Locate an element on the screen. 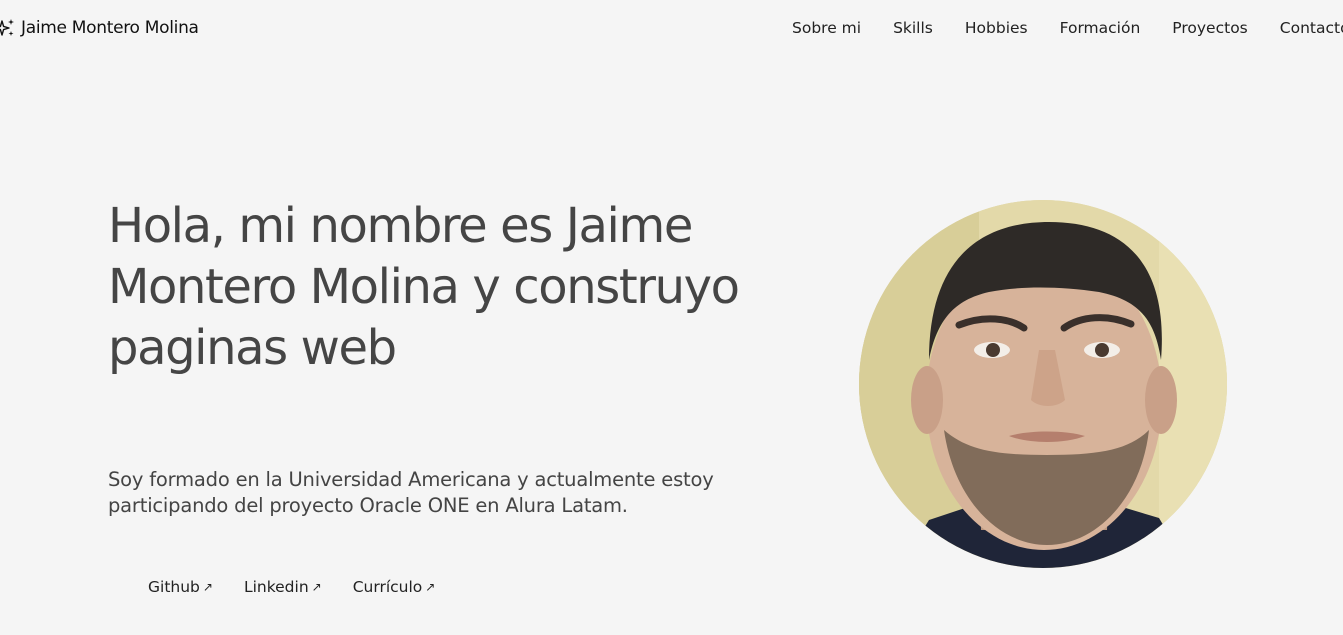  nav-item-contacto: Contacto is located at coordinates (1311, 28).